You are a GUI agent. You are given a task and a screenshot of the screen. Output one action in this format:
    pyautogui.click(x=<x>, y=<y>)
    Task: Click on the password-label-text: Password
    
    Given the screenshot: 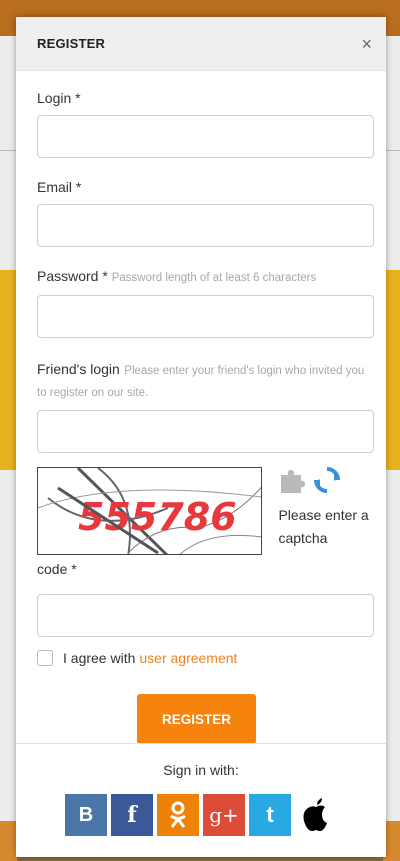 What is the action you would take?
    pyautogui.click(x=68, y=276)
    